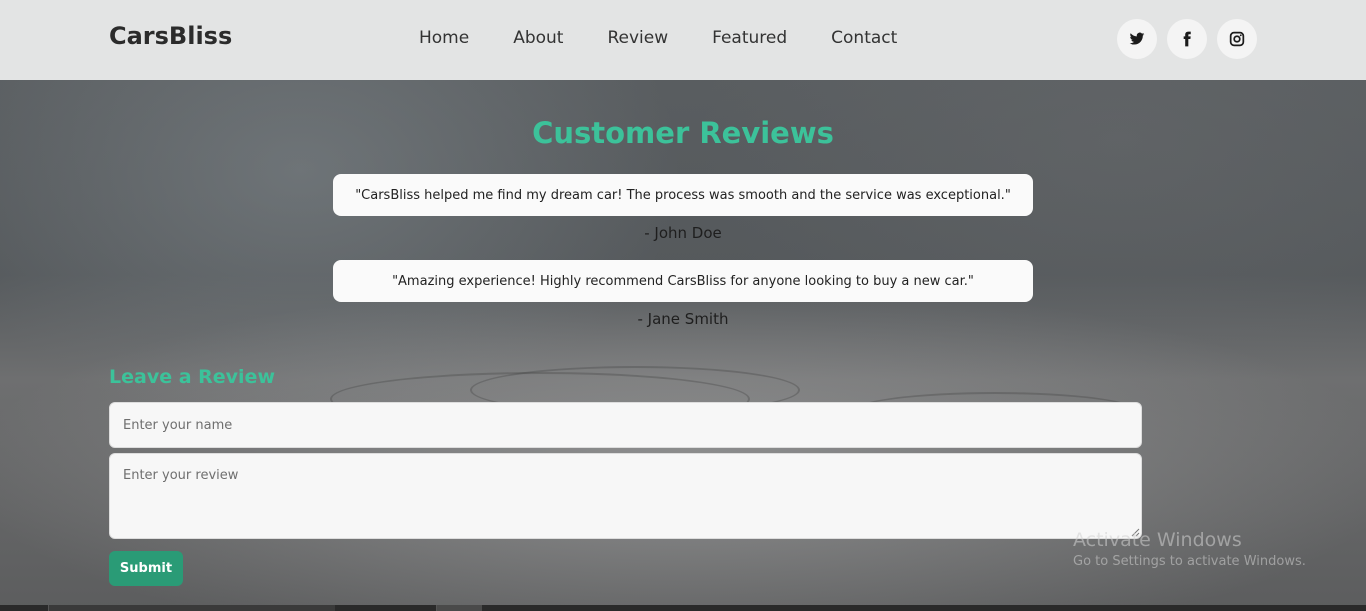  I want to click on nav-about: About, so click(538, 38).